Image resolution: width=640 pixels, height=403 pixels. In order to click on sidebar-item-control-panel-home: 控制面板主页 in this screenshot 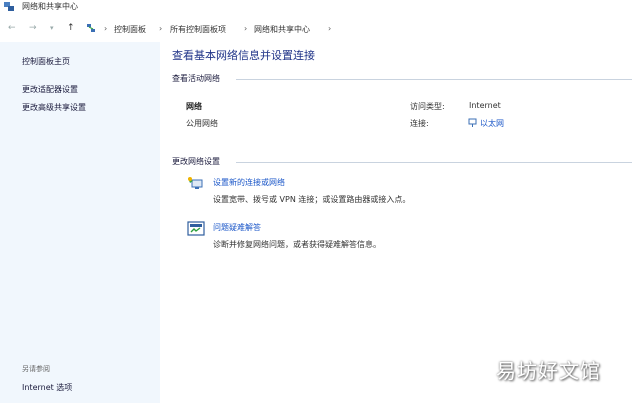, I will do `click(46, 61)`.